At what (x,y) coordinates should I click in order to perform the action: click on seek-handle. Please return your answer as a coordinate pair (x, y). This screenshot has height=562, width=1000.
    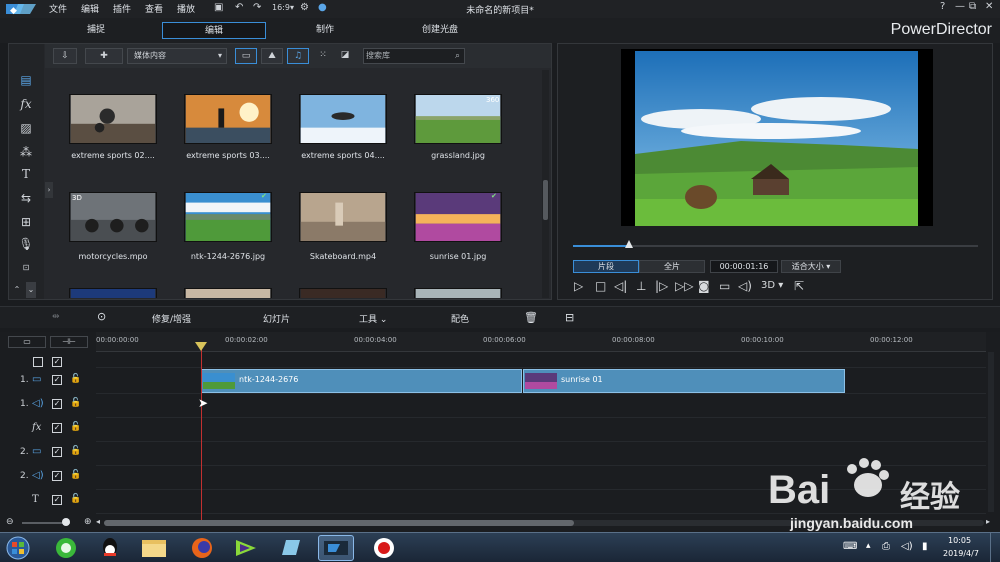
    Looking at the image, I should click on (629, 244).